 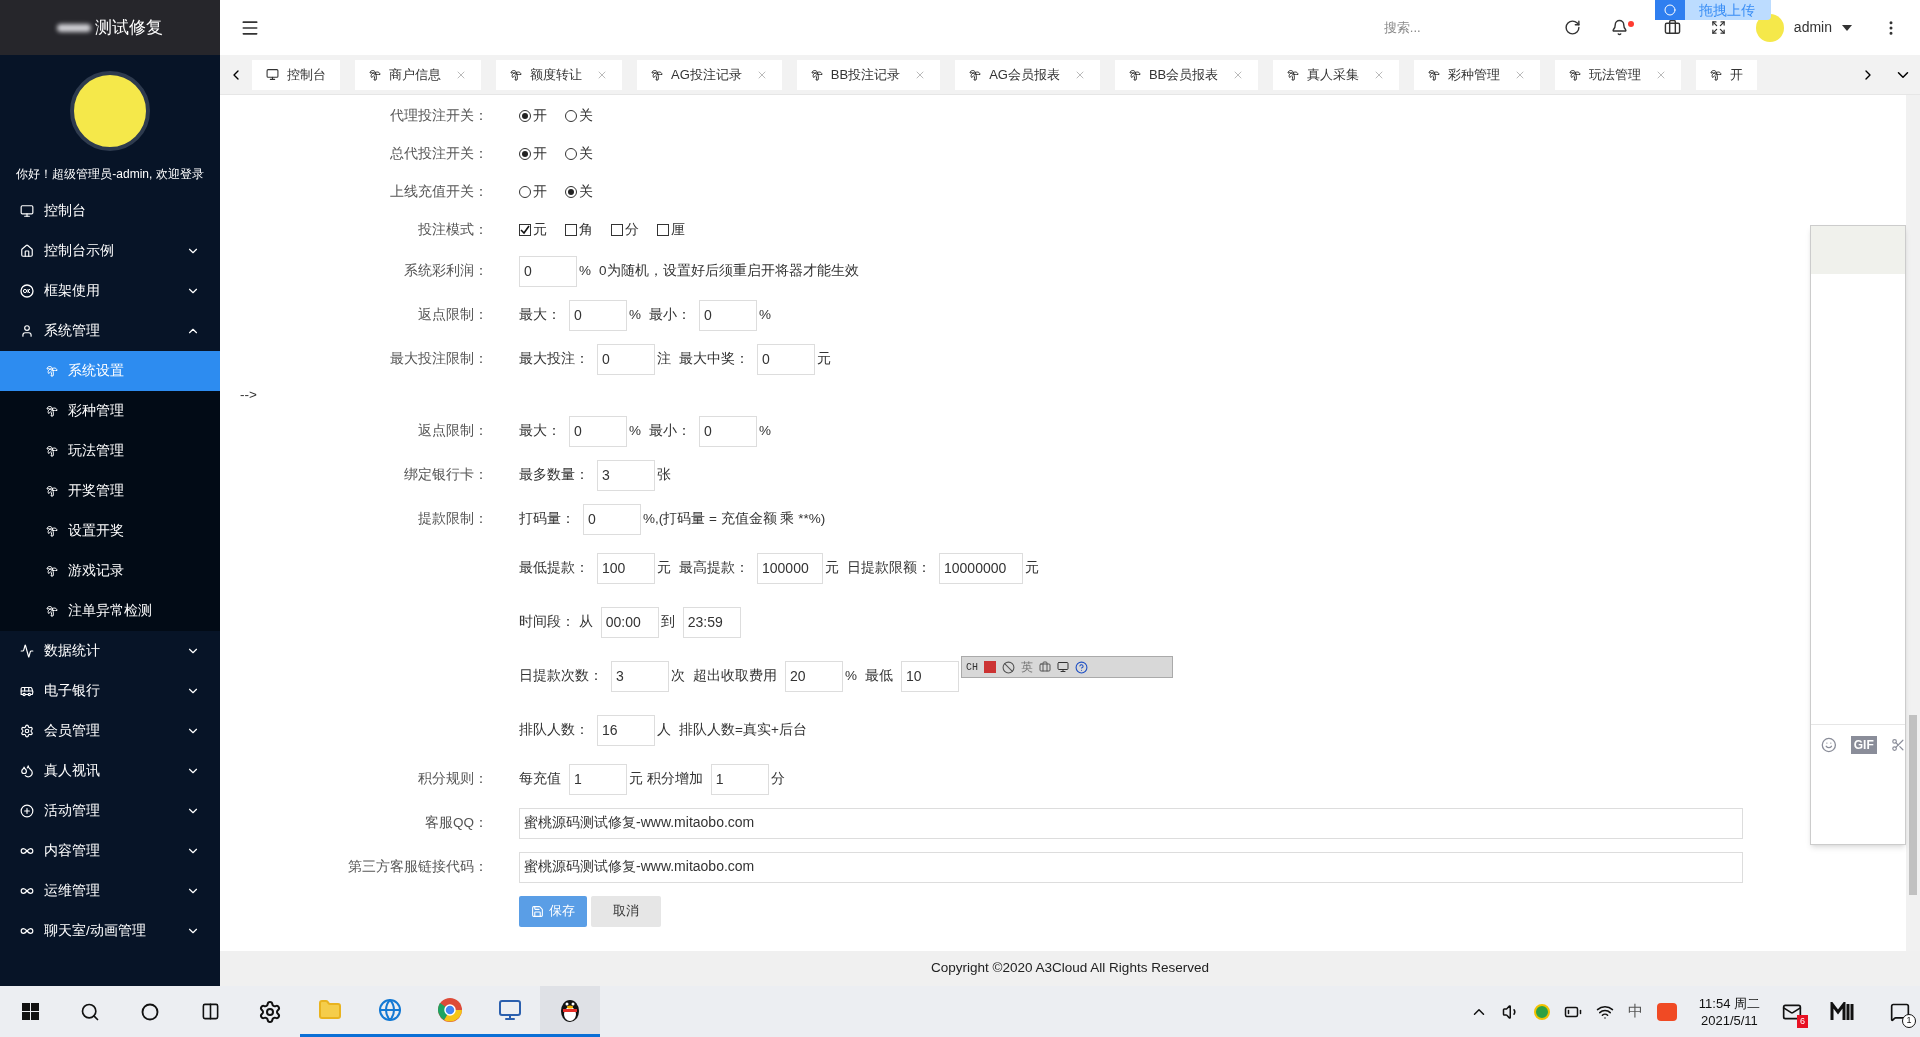 I want to click on ime-indicator: 中, so click(x=1635, y=1011).